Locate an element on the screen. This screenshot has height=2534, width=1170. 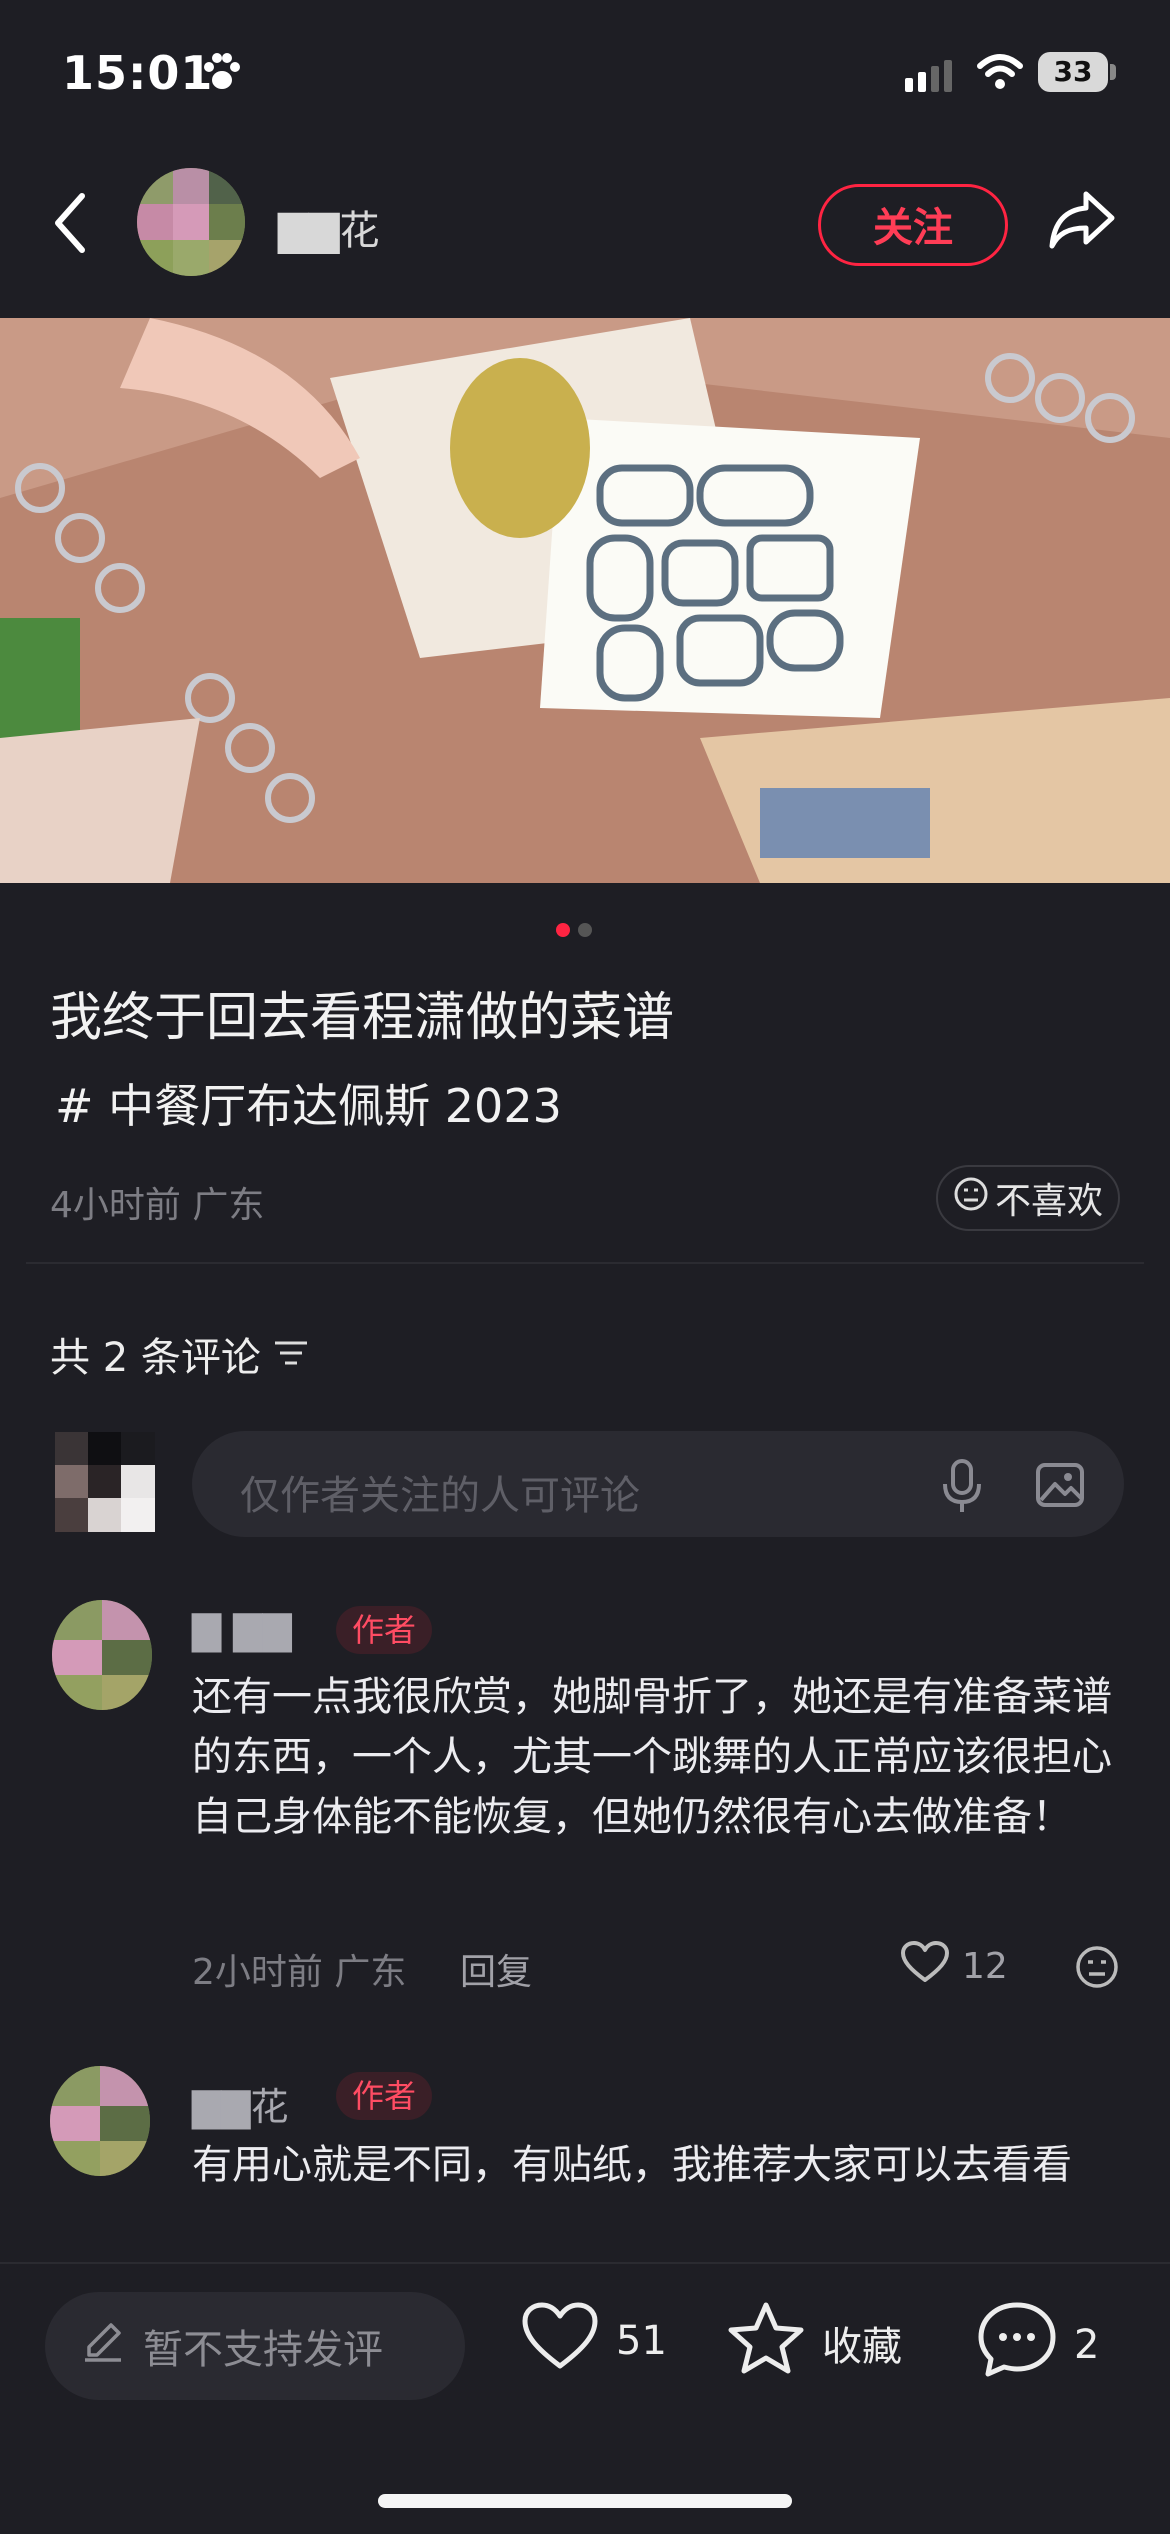
commenter-name: ▇▇花 is located at coordinates (240, 2103).